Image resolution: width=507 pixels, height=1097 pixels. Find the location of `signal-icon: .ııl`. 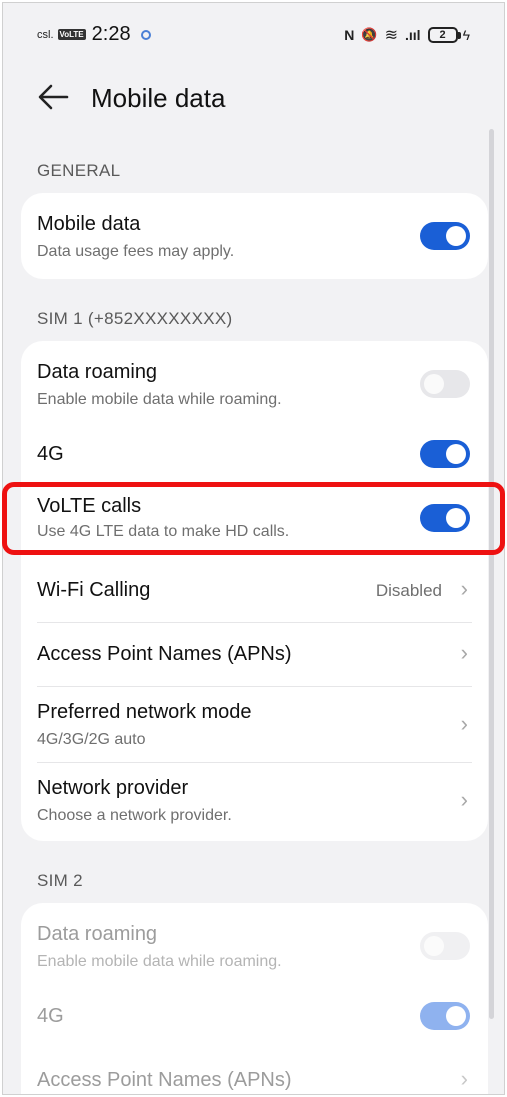

signal-icon: .ııl is located at coordinates (413, 35).